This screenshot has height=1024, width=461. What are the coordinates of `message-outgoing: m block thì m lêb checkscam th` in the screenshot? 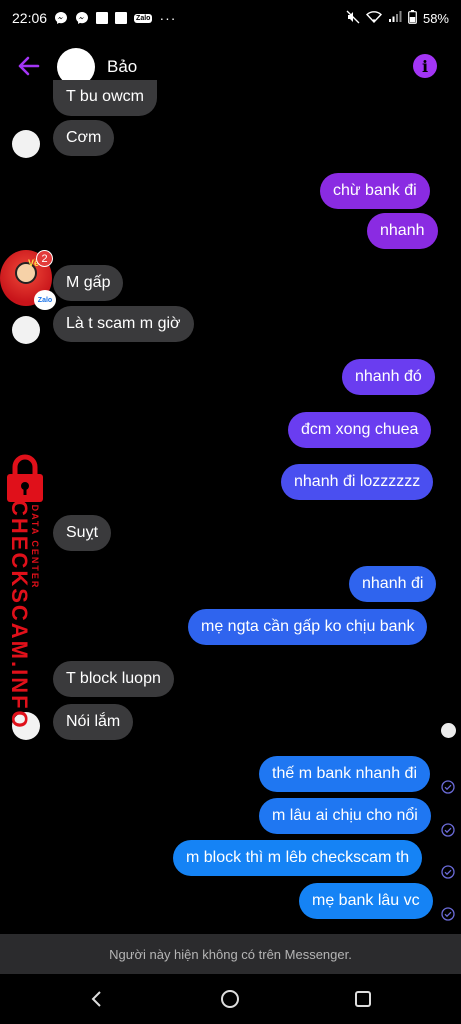 It's located at (298, 858).